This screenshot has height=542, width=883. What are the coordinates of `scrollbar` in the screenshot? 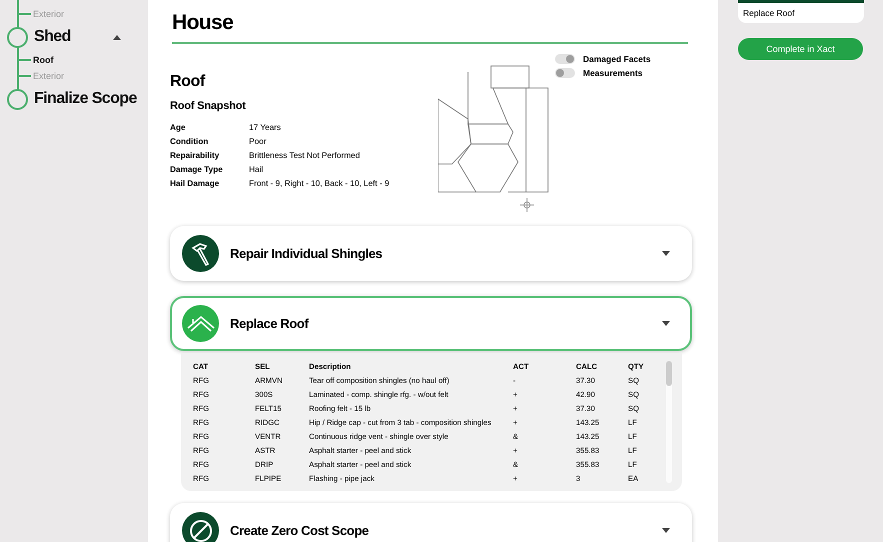 It's located at (669, 422).